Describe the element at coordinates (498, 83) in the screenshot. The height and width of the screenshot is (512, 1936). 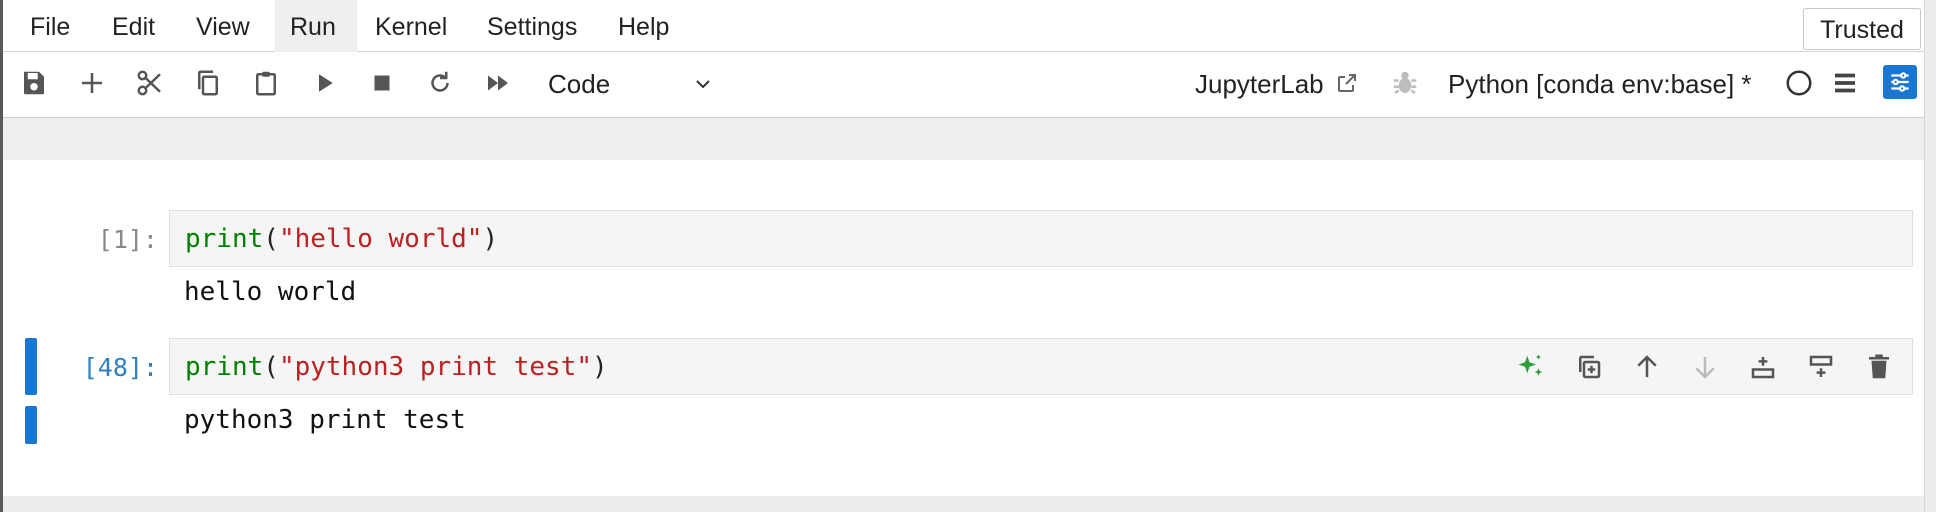
I see `fast-forward-icon` at that location.